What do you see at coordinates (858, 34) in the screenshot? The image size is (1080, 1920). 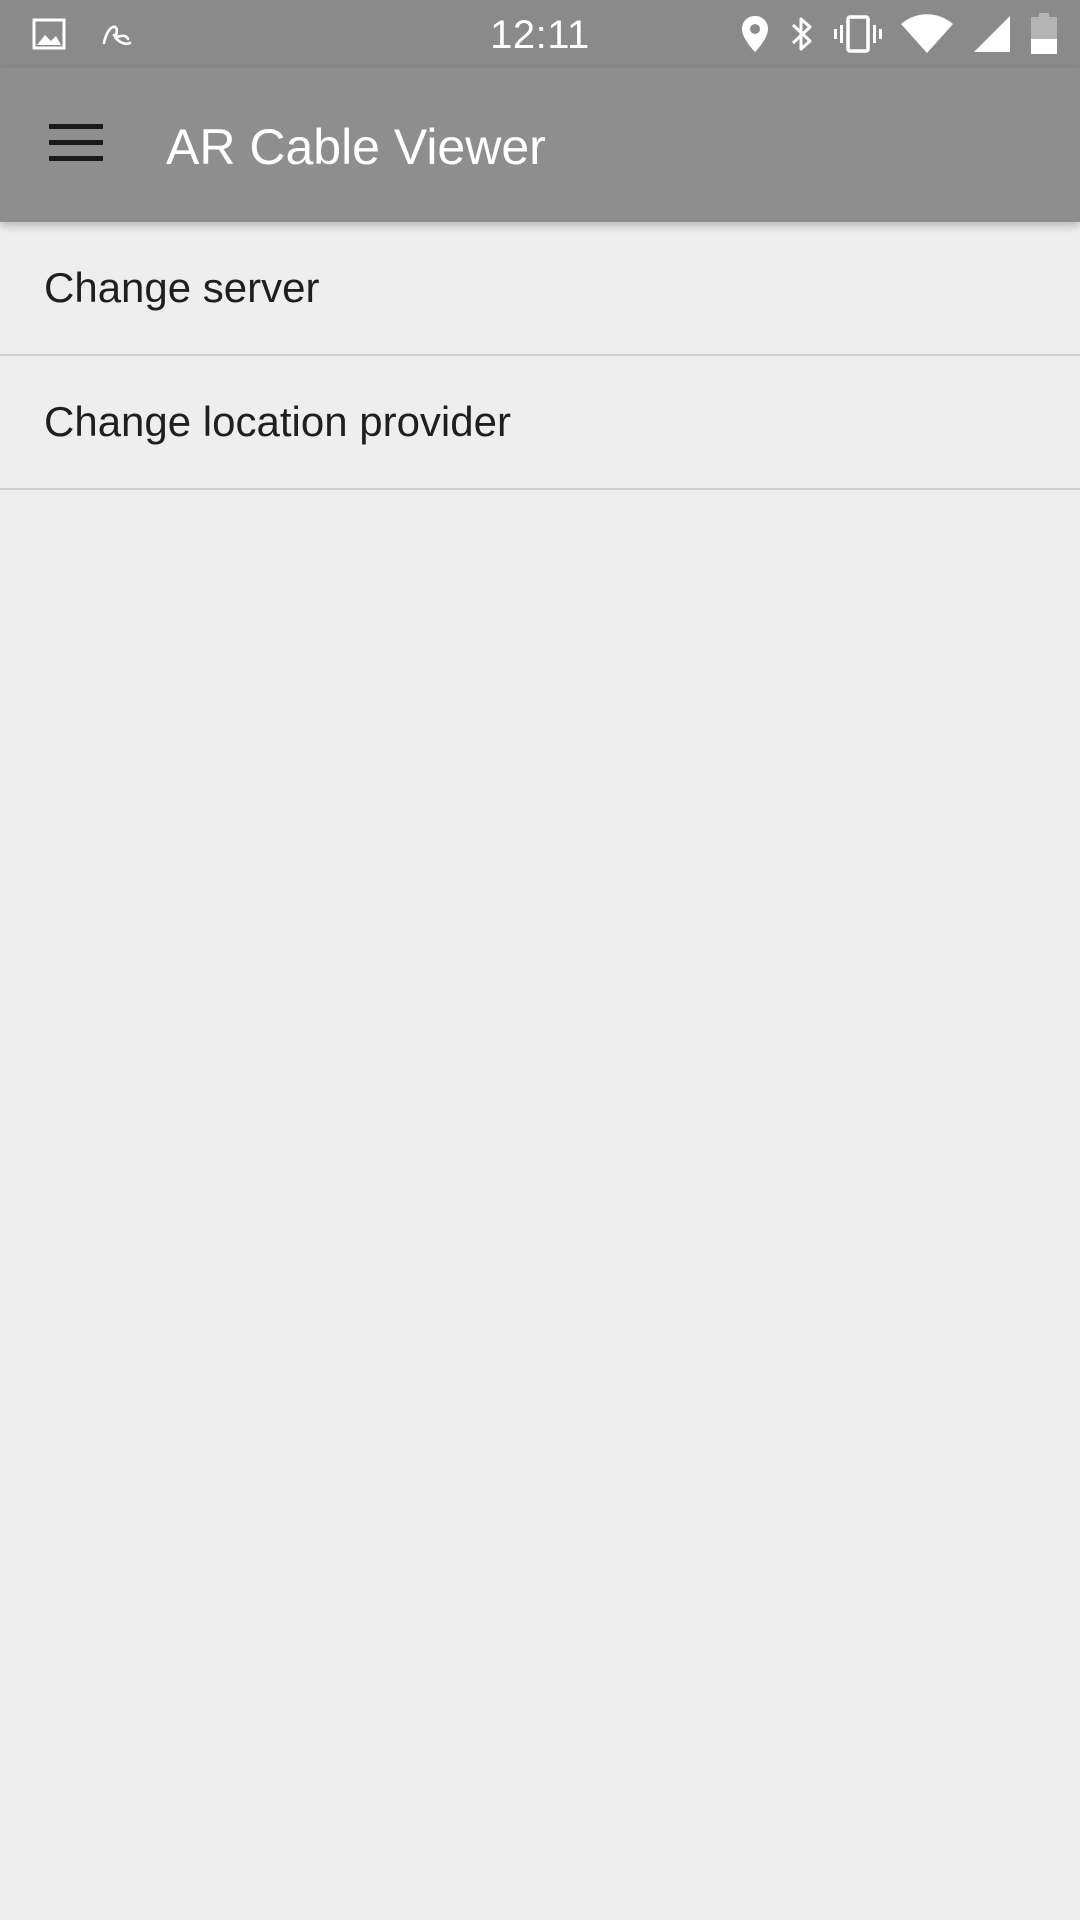 I see `vibrate-icon` at bounding box center [858, 34].